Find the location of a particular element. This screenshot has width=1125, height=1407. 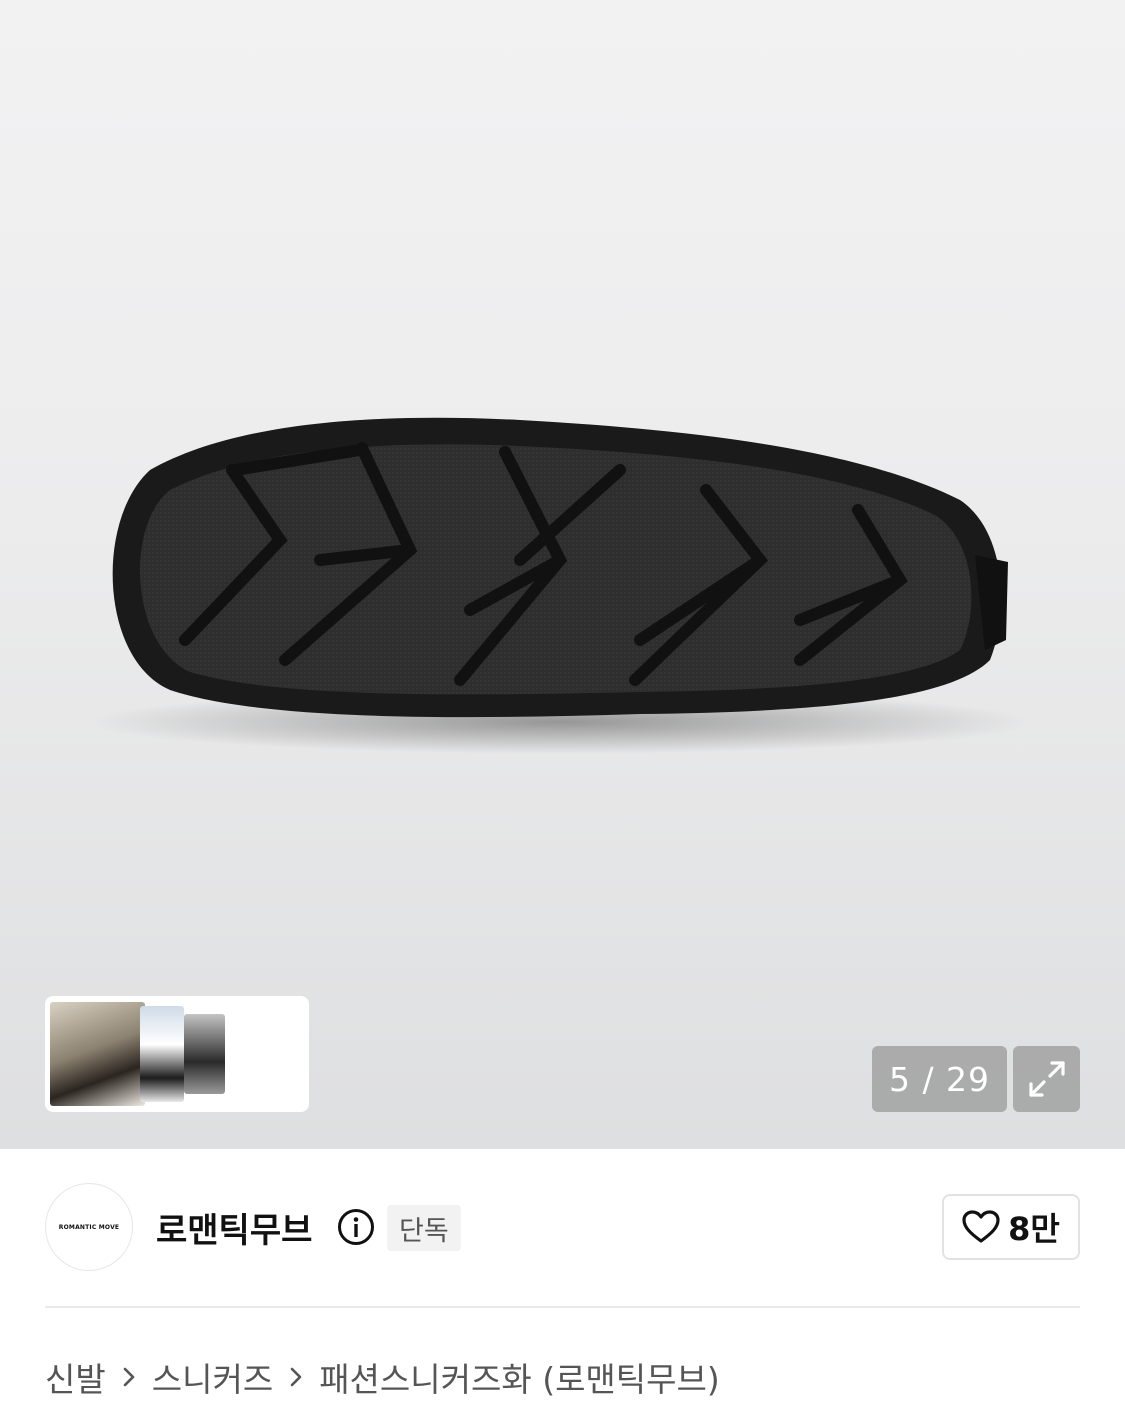

thumbnail-white-socks-shoes is located at coordinates (162, 1054).